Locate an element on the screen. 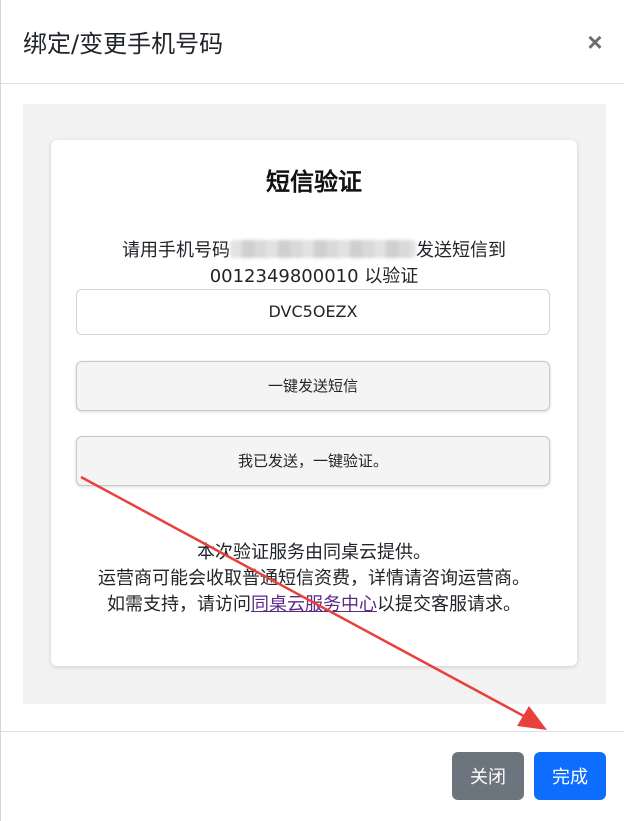  target-number: 0012349800010 is located at coordinates (284, 276).